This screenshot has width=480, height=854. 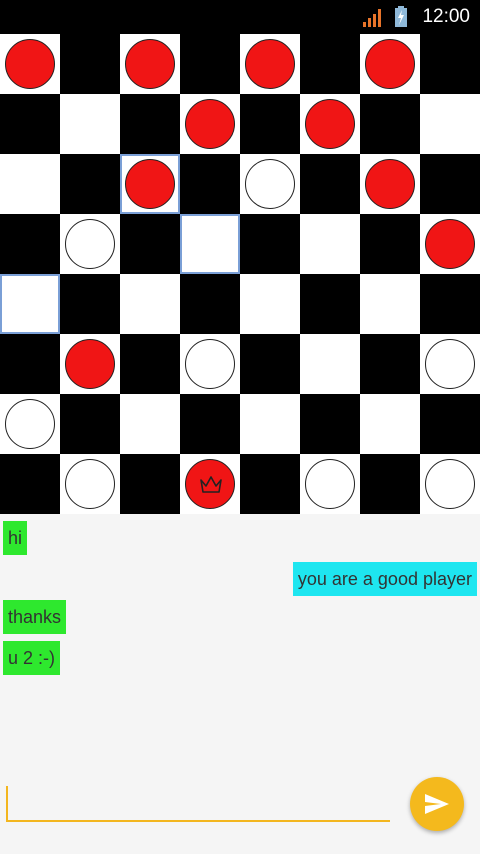 I want to click on send-icon, so click(x=437, y=804).